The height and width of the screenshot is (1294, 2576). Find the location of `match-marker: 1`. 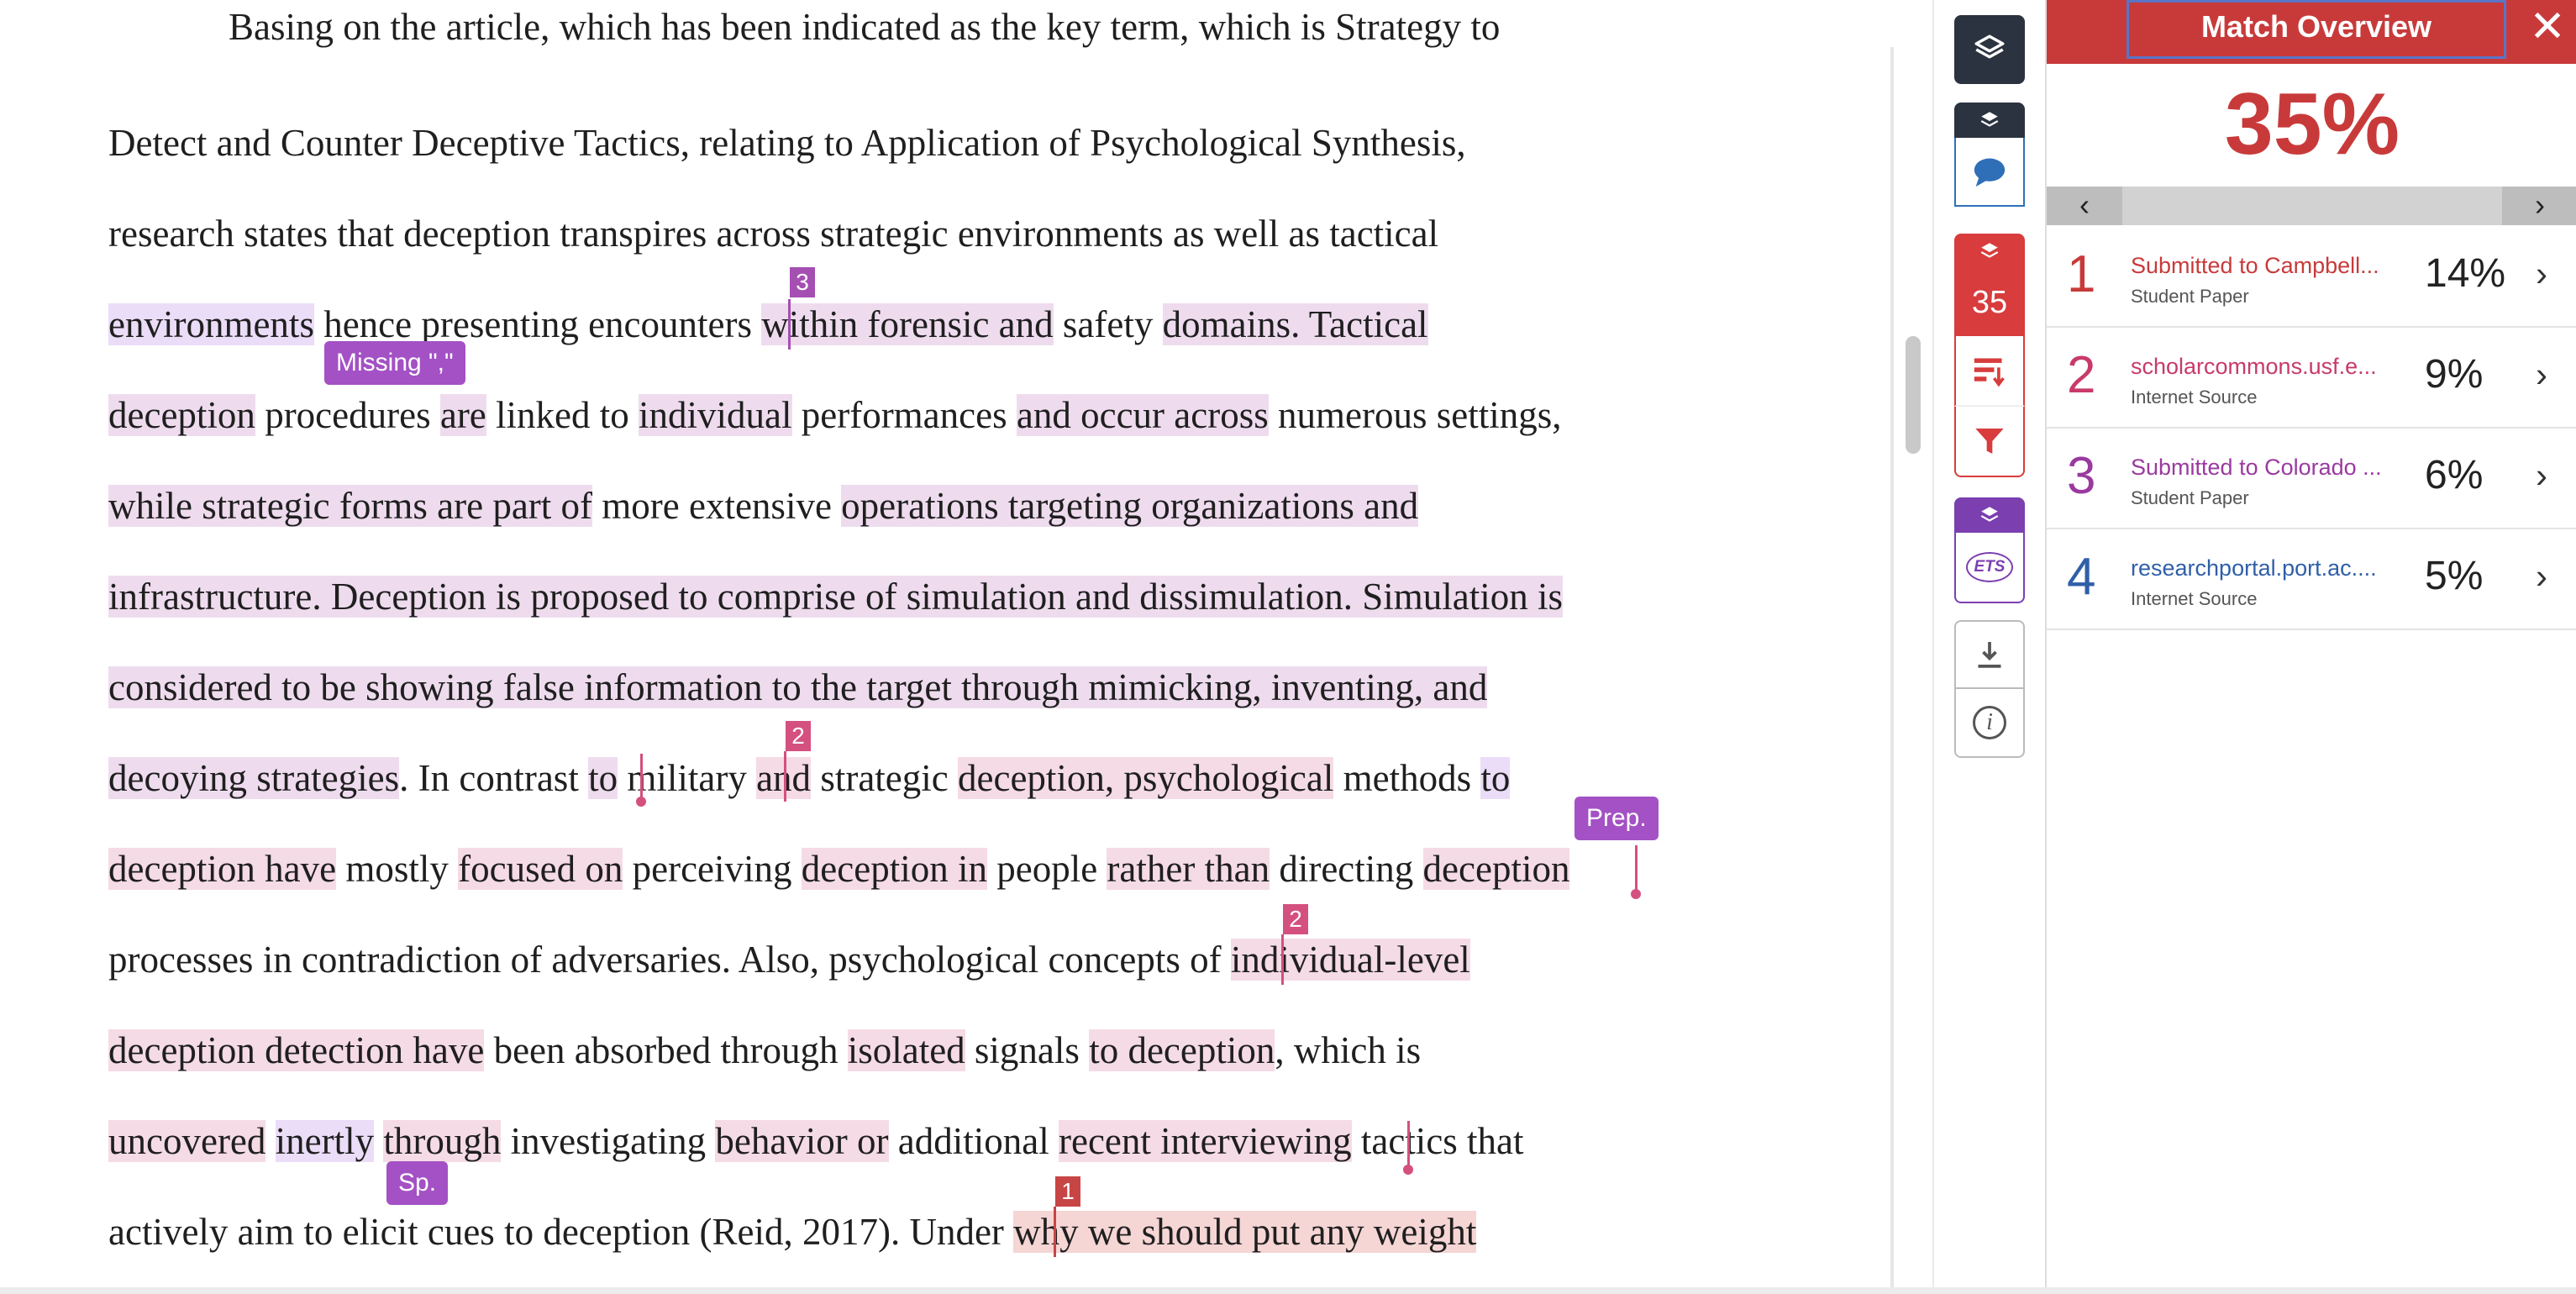

match-marker: 1 is located at coordinates (1067, 1192).